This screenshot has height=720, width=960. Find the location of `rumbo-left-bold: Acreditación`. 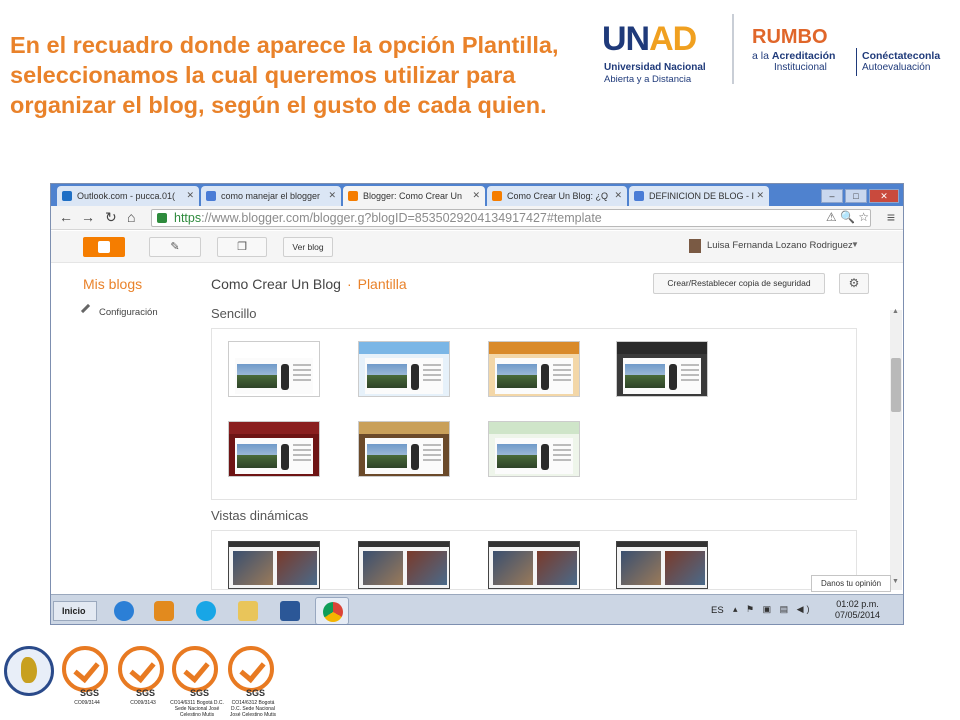

rumbo-left-bold: Acreditación is located at coordinates (803, 56).